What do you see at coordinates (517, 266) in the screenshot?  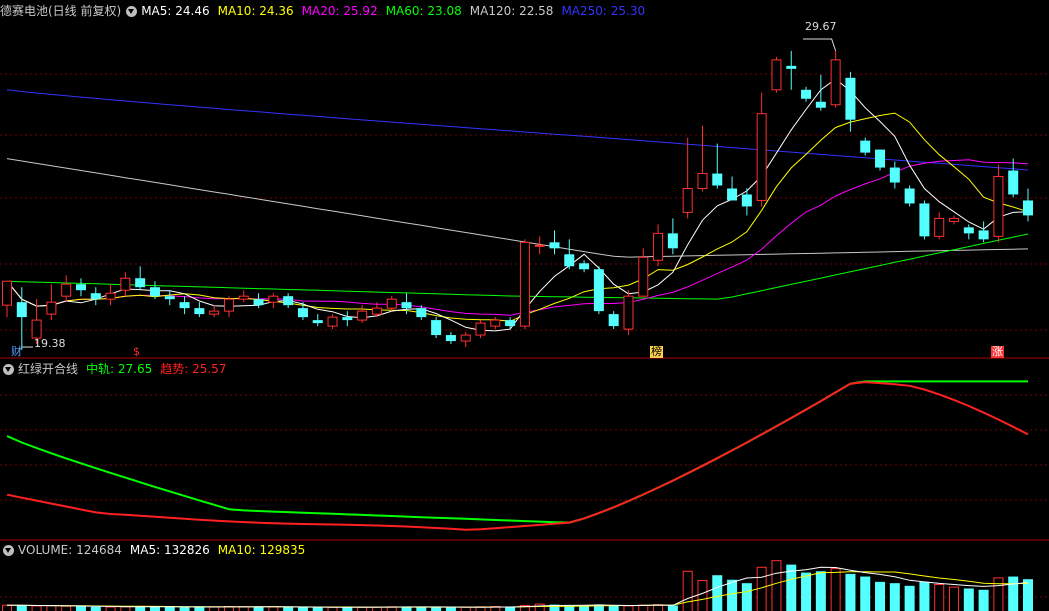 I see `ma60-line` at bounding box center [517, 266].